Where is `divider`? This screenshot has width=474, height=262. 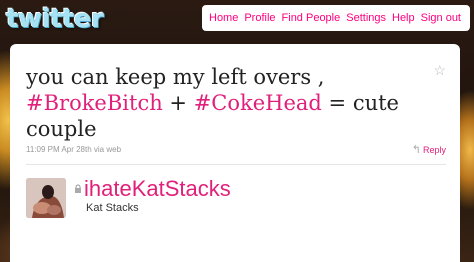
divider is located at coordinates (236, 164).